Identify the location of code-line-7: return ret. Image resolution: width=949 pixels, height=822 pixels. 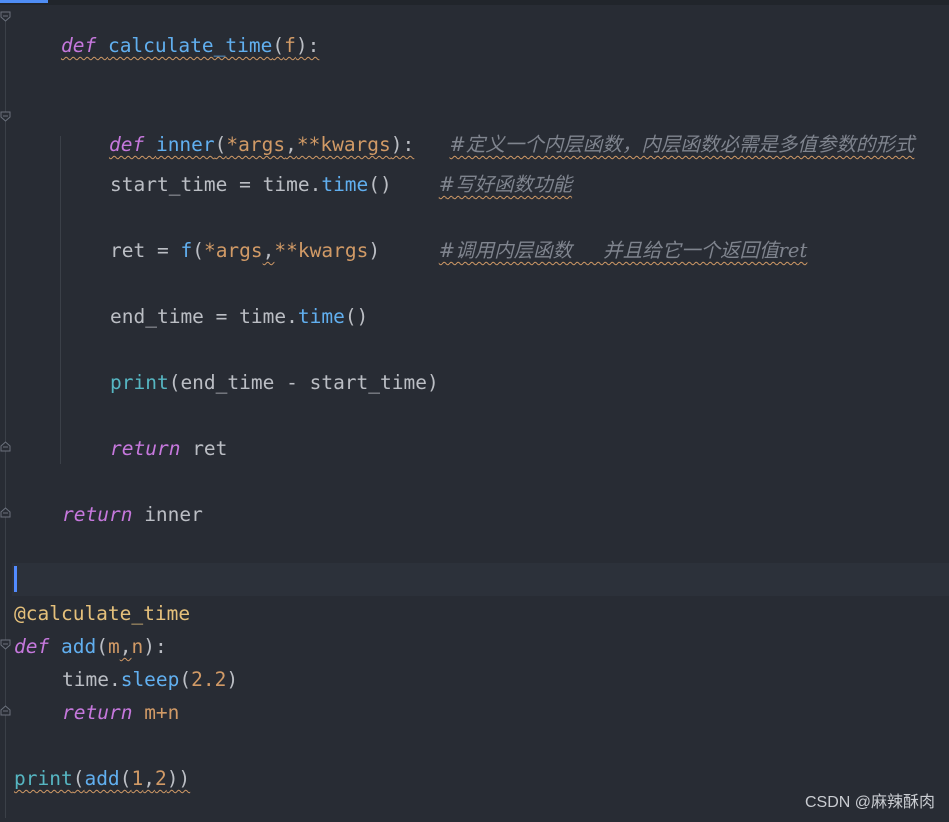
(168, 449).